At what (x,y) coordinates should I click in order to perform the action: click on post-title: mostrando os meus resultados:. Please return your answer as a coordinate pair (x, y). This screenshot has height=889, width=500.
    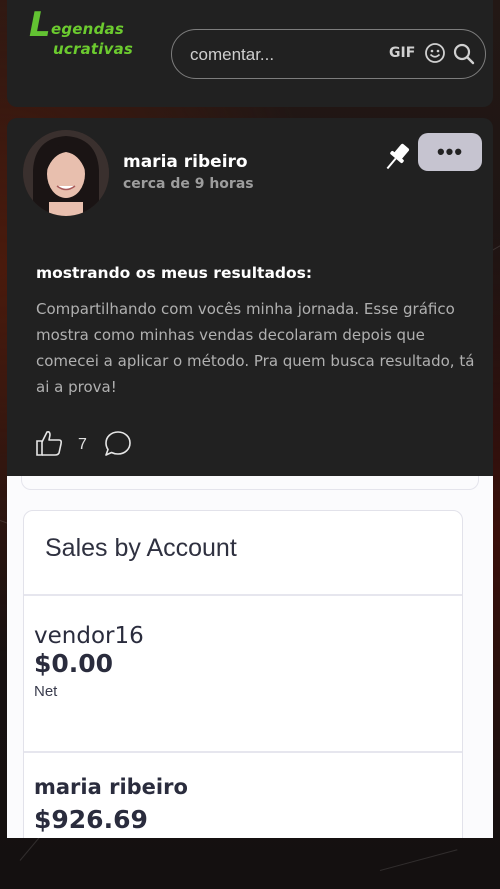
    Looking at the image, I should click on (174, 273).